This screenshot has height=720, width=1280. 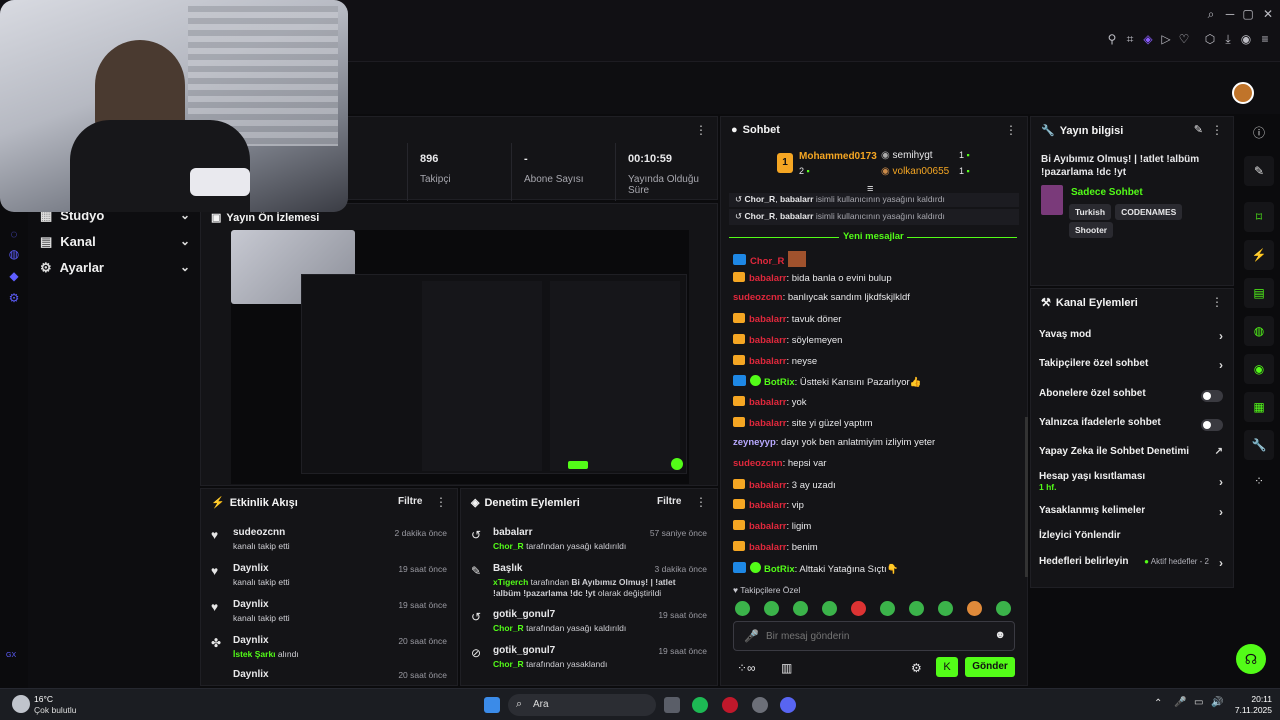 What do you see at coordinates (1210, 39) in the screenshot?
I see `extensions-icon: ⬡` at bounding box center [1210, 39].